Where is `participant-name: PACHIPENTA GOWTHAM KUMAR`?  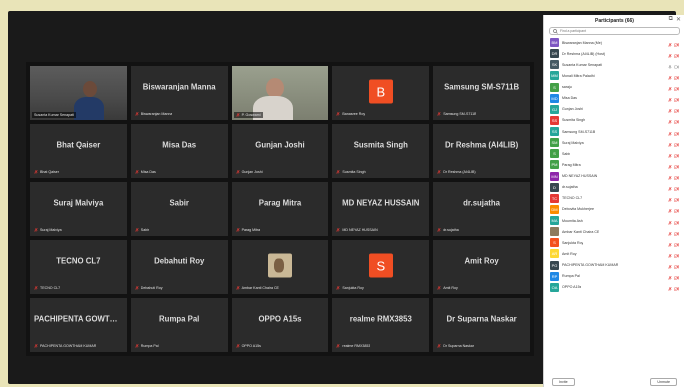
participant-name: PACHIPENTA GOWTHAM KUMAR is located at coordinates (590, 265).